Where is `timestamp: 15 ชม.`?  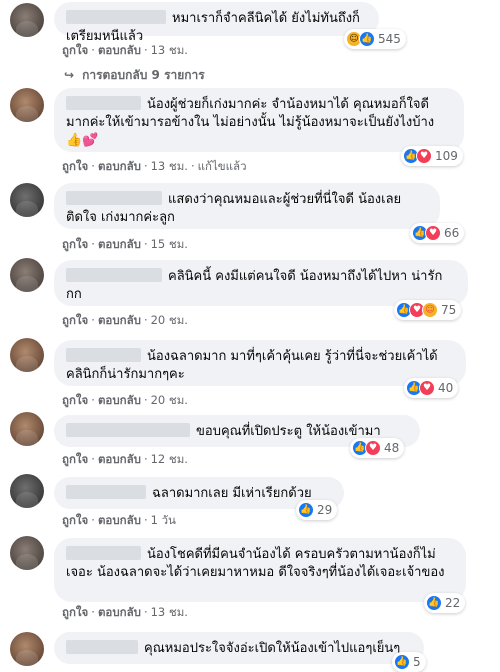 timestamp: 15 ชม. is located at coordinates (169, 244).